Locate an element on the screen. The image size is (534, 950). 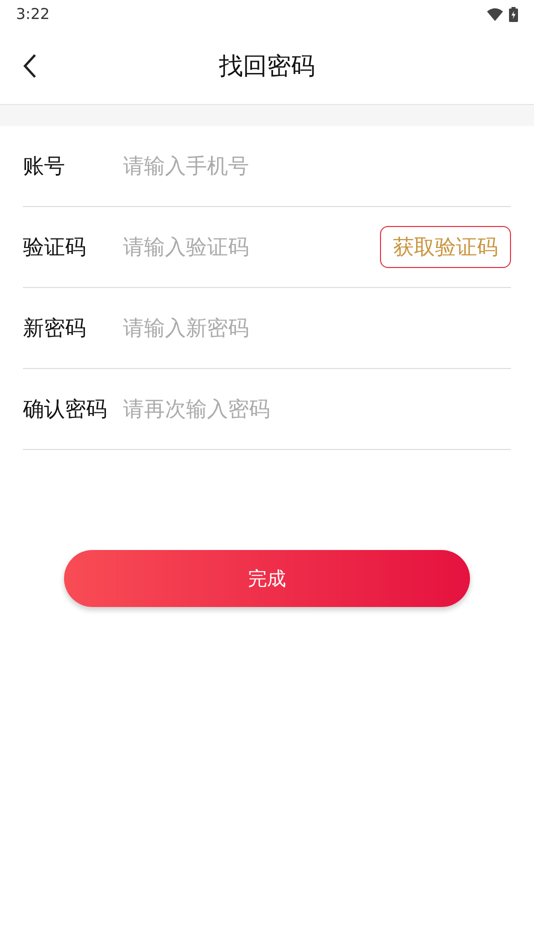
input-field: 请输入新密码 is located at coordinates (317, 328).